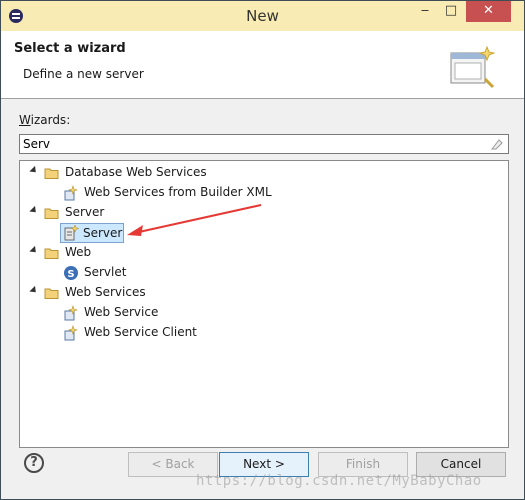 The height and width of the screenshot is (500, 525). I want to click on tree-node-web-services-folder: Web Services, so click(129, 293).